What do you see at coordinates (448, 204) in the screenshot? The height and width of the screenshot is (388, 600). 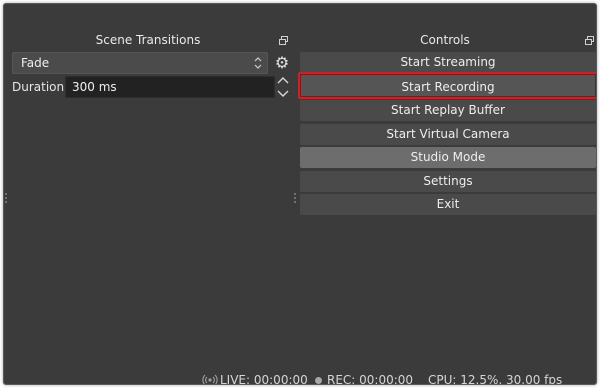 I see `exit-button: Exit` at bounding box center [448, 204].